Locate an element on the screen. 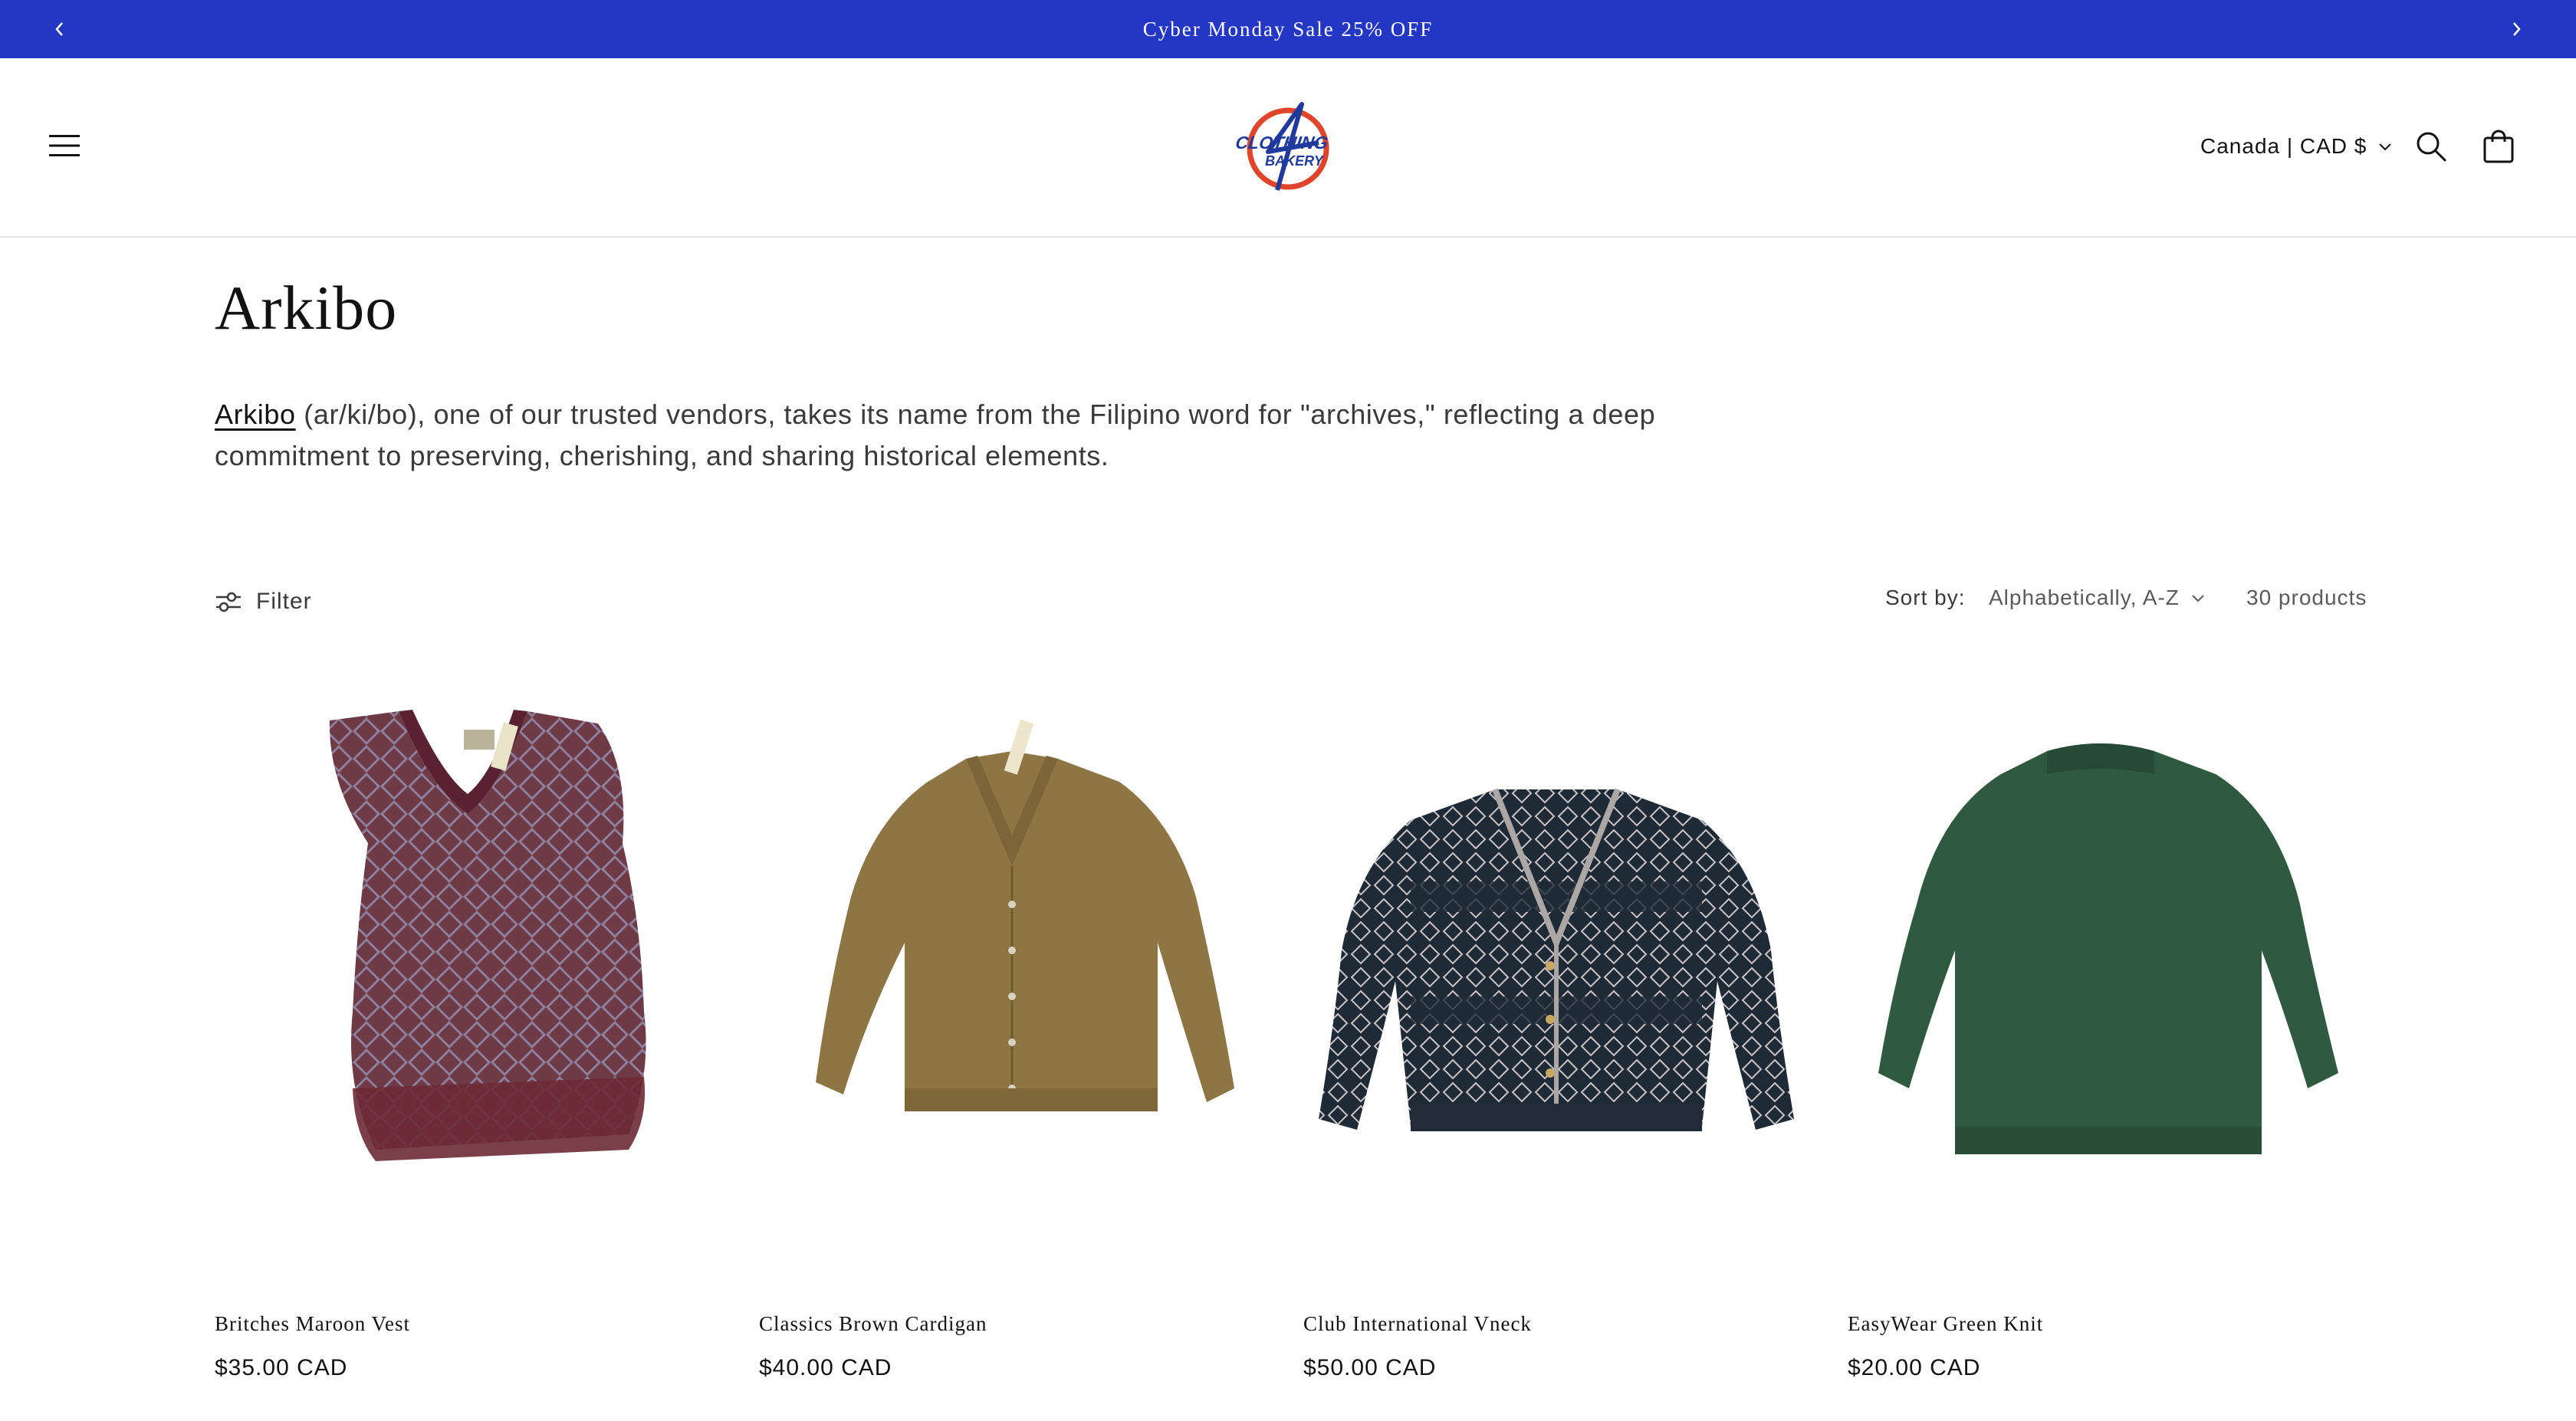 This screenshot has height=1421, width=2576. product-price: $35.00 CAD is located at coordinates (281, 1367).